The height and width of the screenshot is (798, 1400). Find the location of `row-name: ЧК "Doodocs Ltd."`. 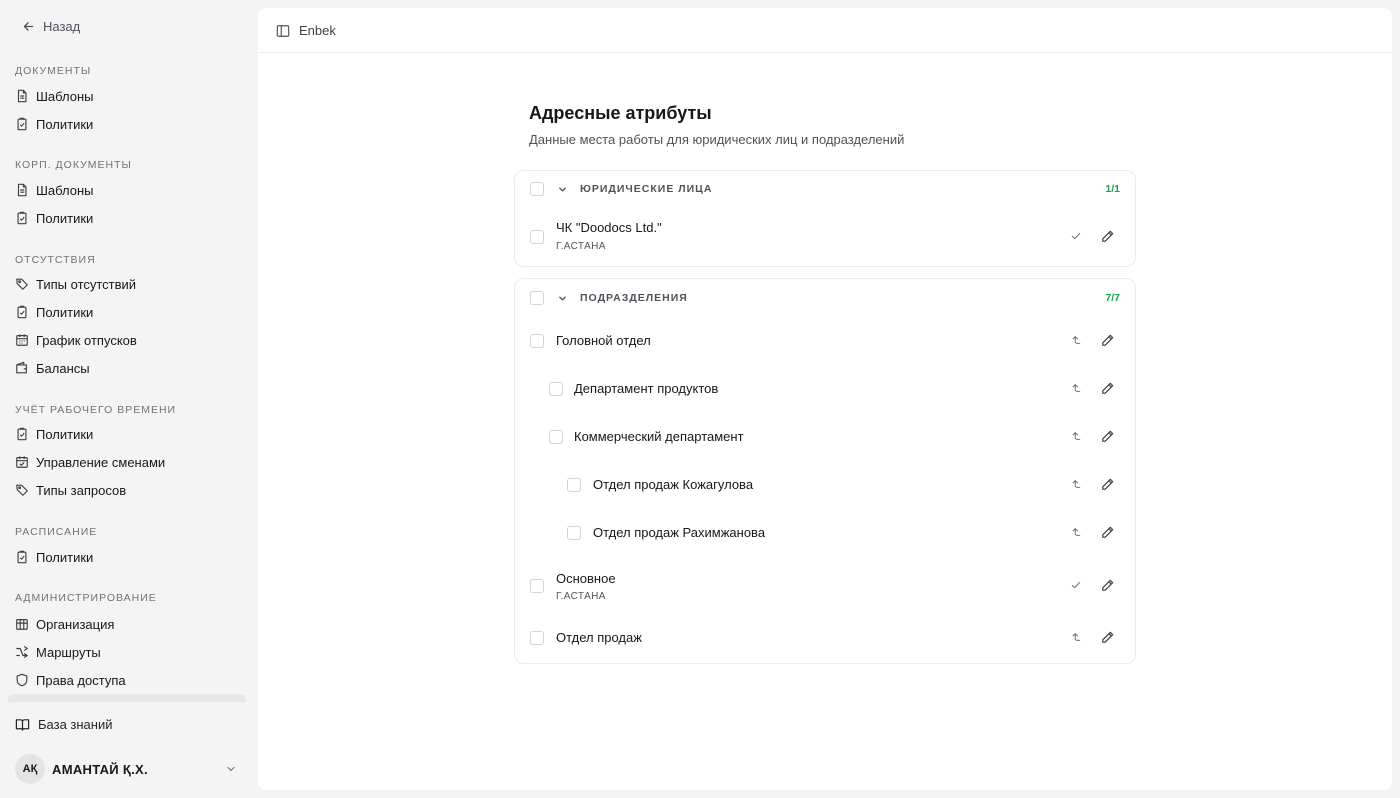

row-name: ЧК "Doodocs Ltd." is located at coordinates (609, 227).